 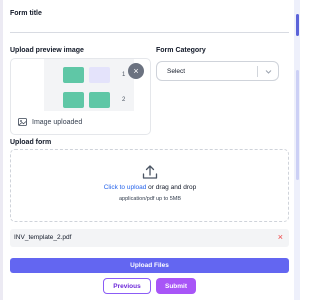 What do you see at coordinates (171, 187) in the screenshot?
I see `drag-drop-text: or drag and drop` at bounding box center [171, 187].